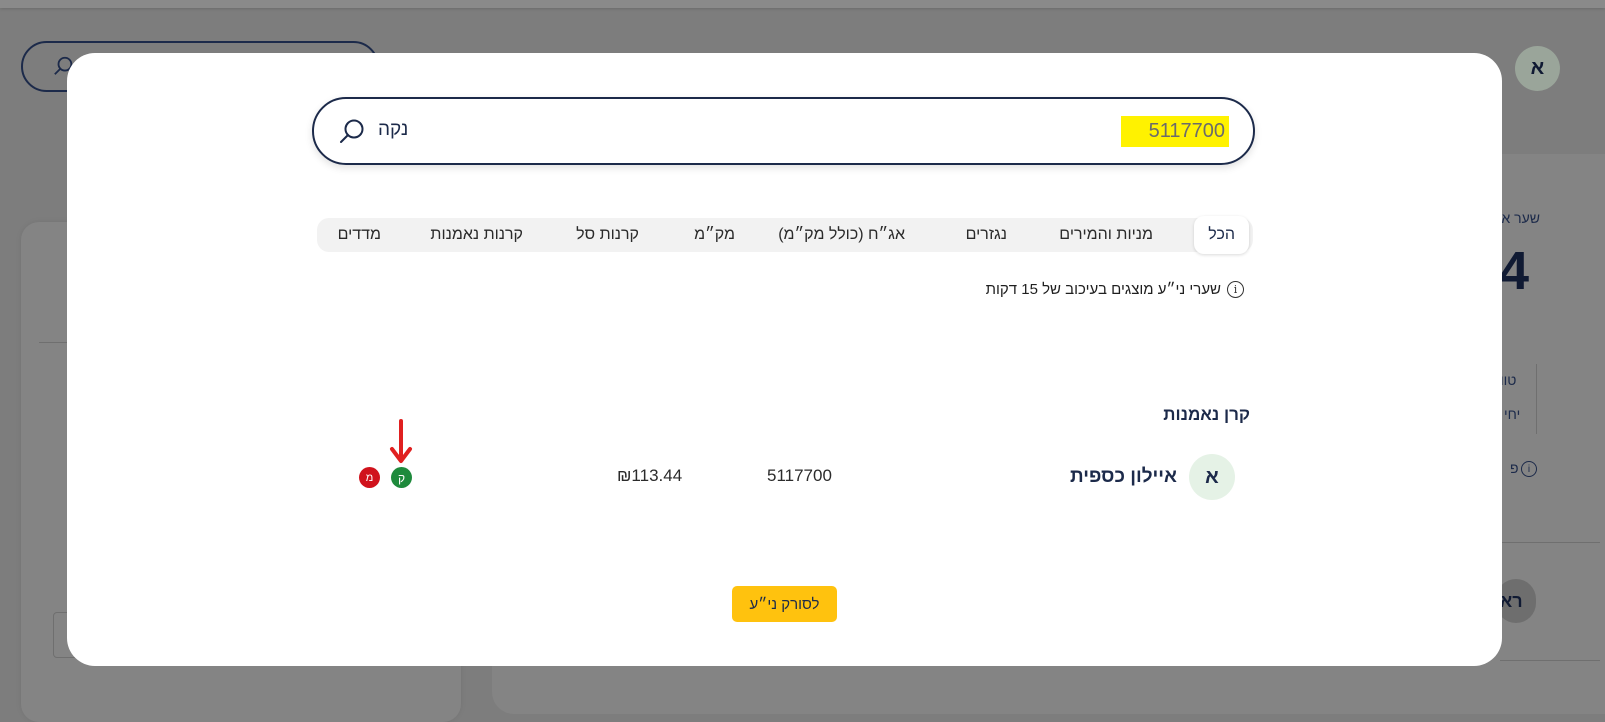 The image size is (1605, 722). Describe the element at coordinates (1508, 380) in the screenshot. I see `background-row-label: טוו` at that location.